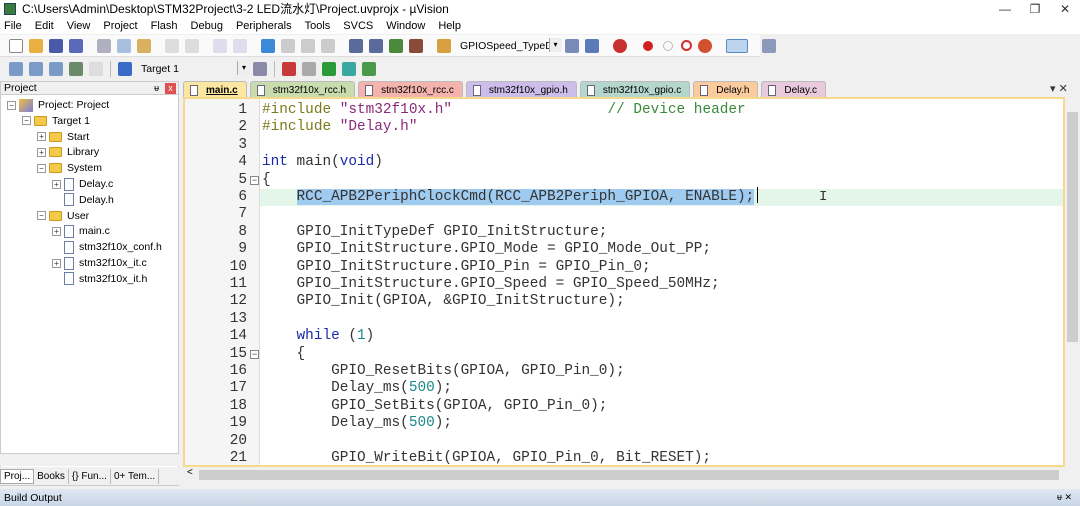 Image resolution: width=1080 pixels, height=506 pixels. What do you see at coordinates (104, 45) in the screenshot?
I see `cut-icon` at bounding box center [104, 45].